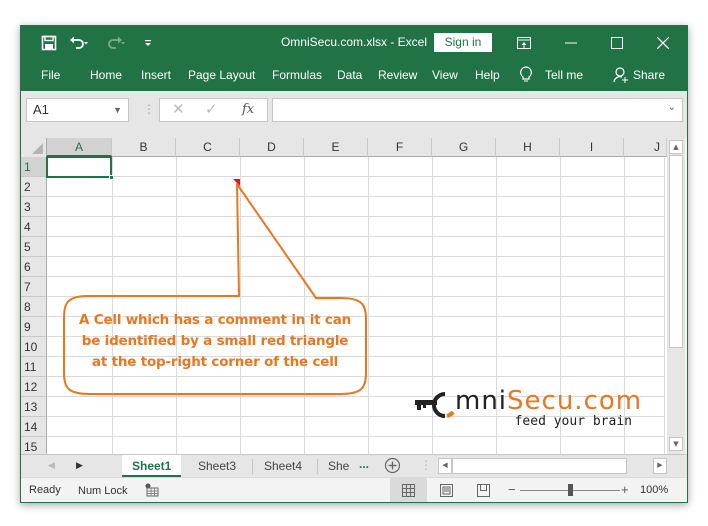 Image resolution: width=708 pixels, height=526 pixels. I want to click on row-header-15: 15, so click(34, 445).